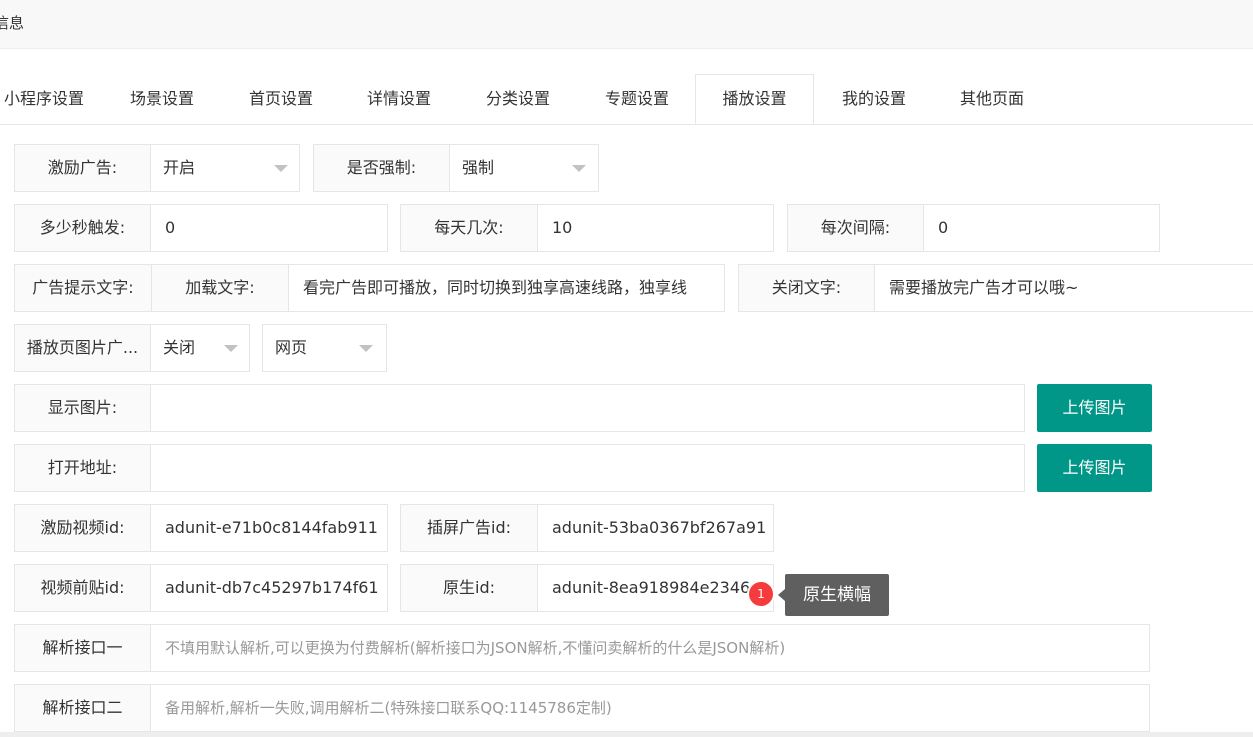 The height and width of the screenshot is (737, 1253). I want to click on close-text-input: 需要播放完广告才可以哦~, so click(1063, 288).